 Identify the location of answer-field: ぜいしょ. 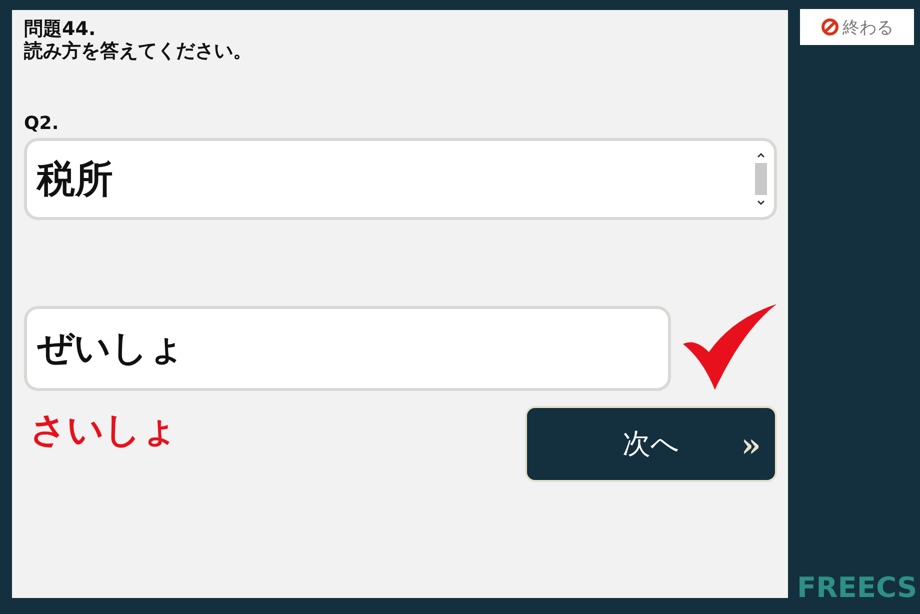
(348, 348).